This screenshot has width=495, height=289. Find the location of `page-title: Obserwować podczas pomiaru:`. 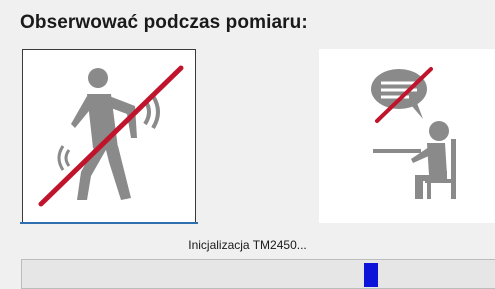

page-title: Obserwować podczas pomiaru: is located at coordinates (164, 22).